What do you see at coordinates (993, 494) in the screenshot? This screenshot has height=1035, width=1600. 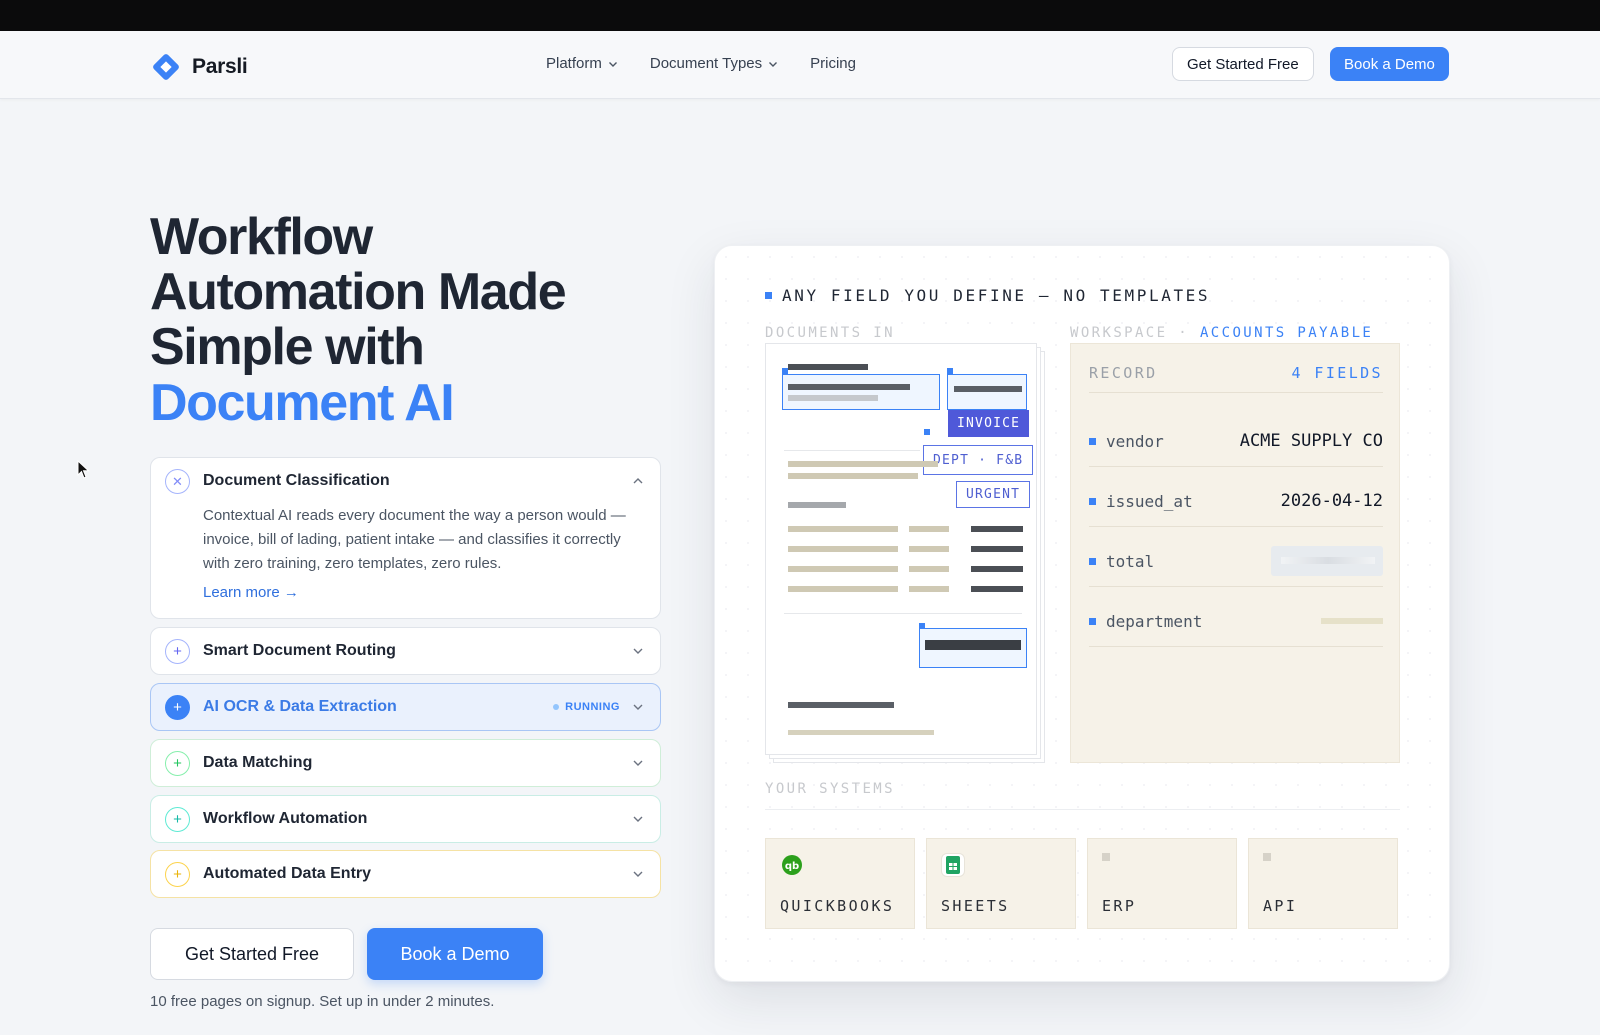 I see `tag-urgent: URGENT` at bounding box center [993, 494].